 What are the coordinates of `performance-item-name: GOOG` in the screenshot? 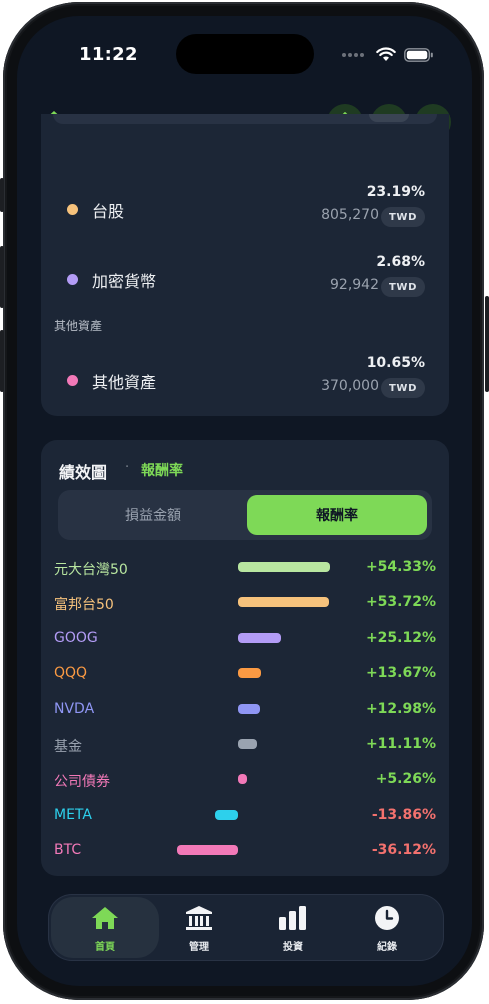 It's located at (76, 637).